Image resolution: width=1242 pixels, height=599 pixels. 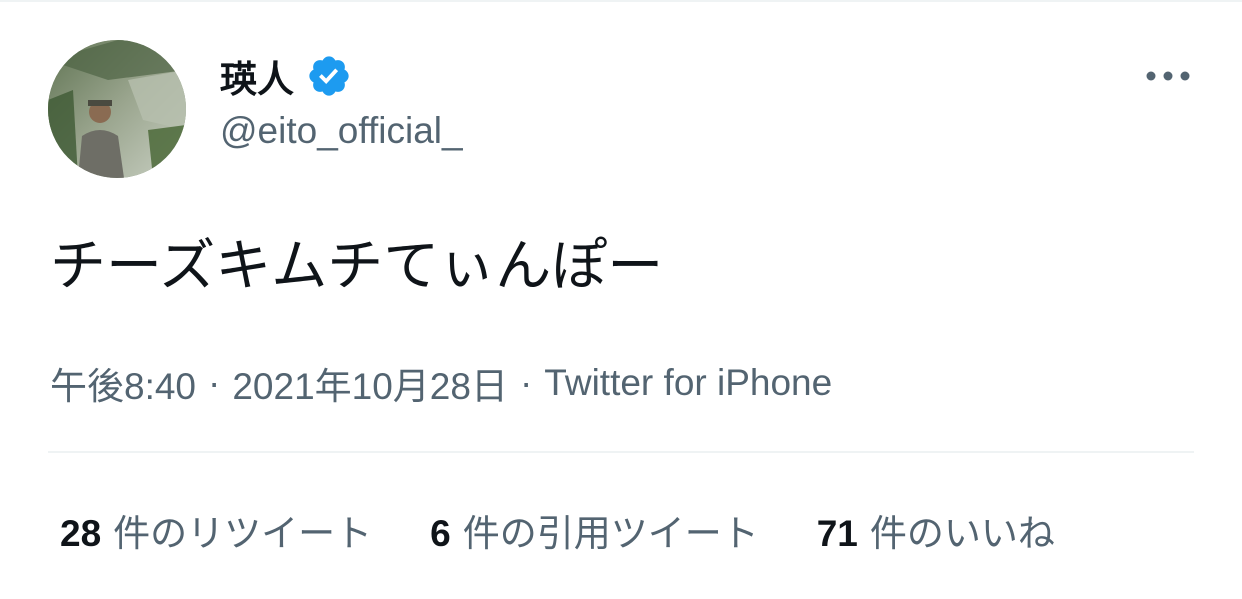 I want to click on avatar, so click(x=117, y=109).